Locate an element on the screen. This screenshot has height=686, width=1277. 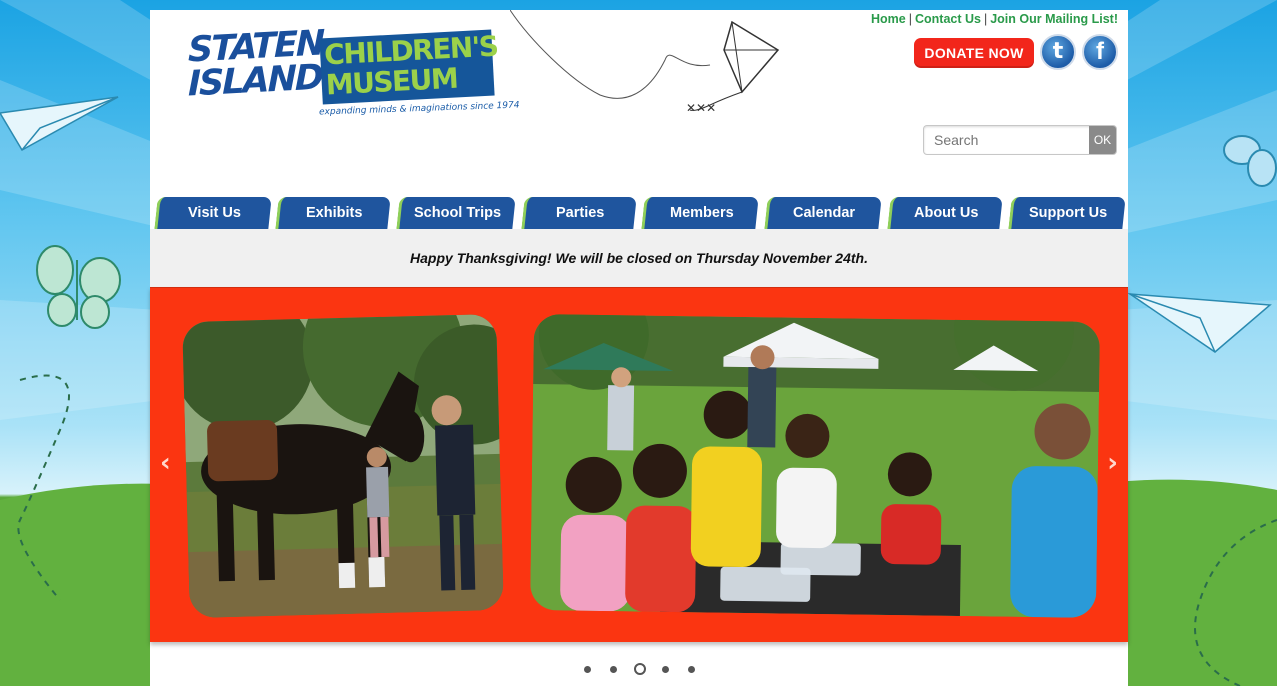
nav-tab-members: Members is located at coordinates (700, 213).